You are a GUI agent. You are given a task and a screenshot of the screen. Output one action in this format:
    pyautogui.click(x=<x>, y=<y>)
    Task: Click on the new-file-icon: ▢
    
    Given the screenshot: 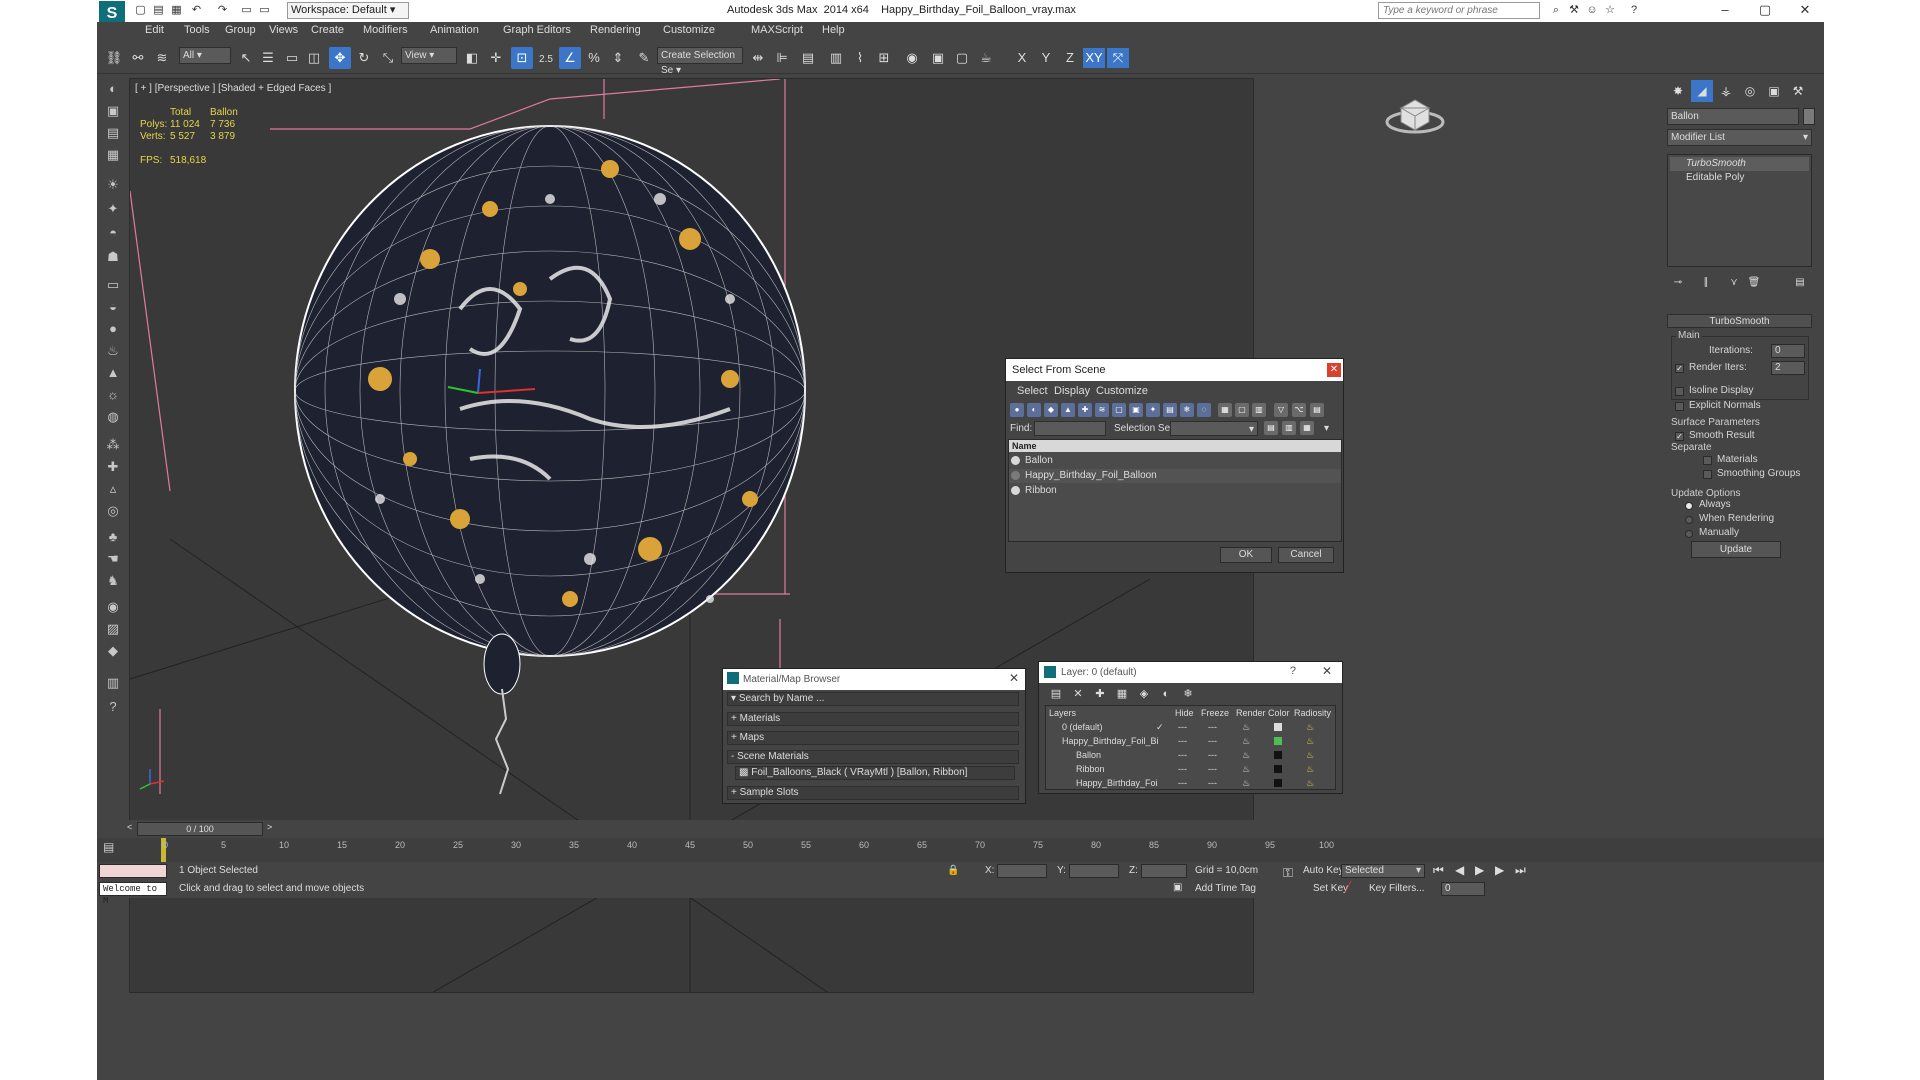 What is the action you would take?
    pyautogui.click(x=140, y=10)
    